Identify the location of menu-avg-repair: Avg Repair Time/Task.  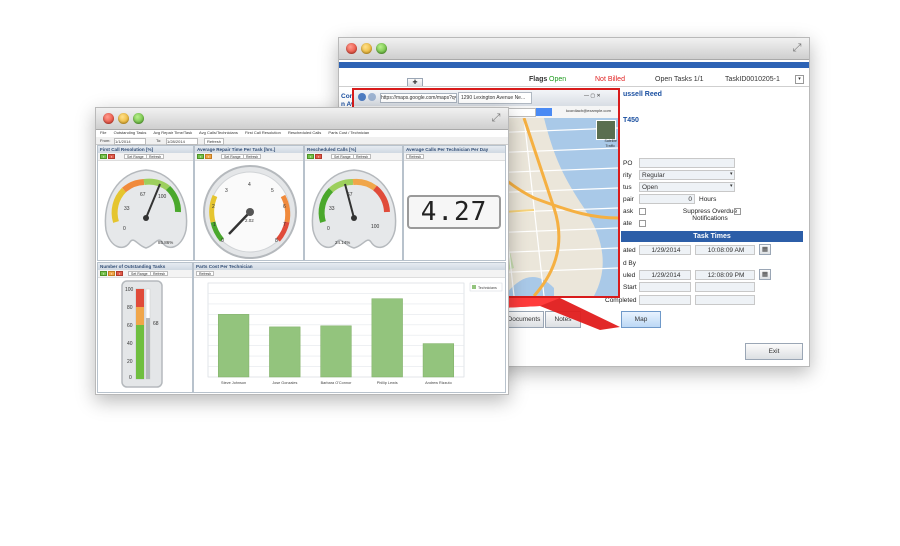
(172, 132).